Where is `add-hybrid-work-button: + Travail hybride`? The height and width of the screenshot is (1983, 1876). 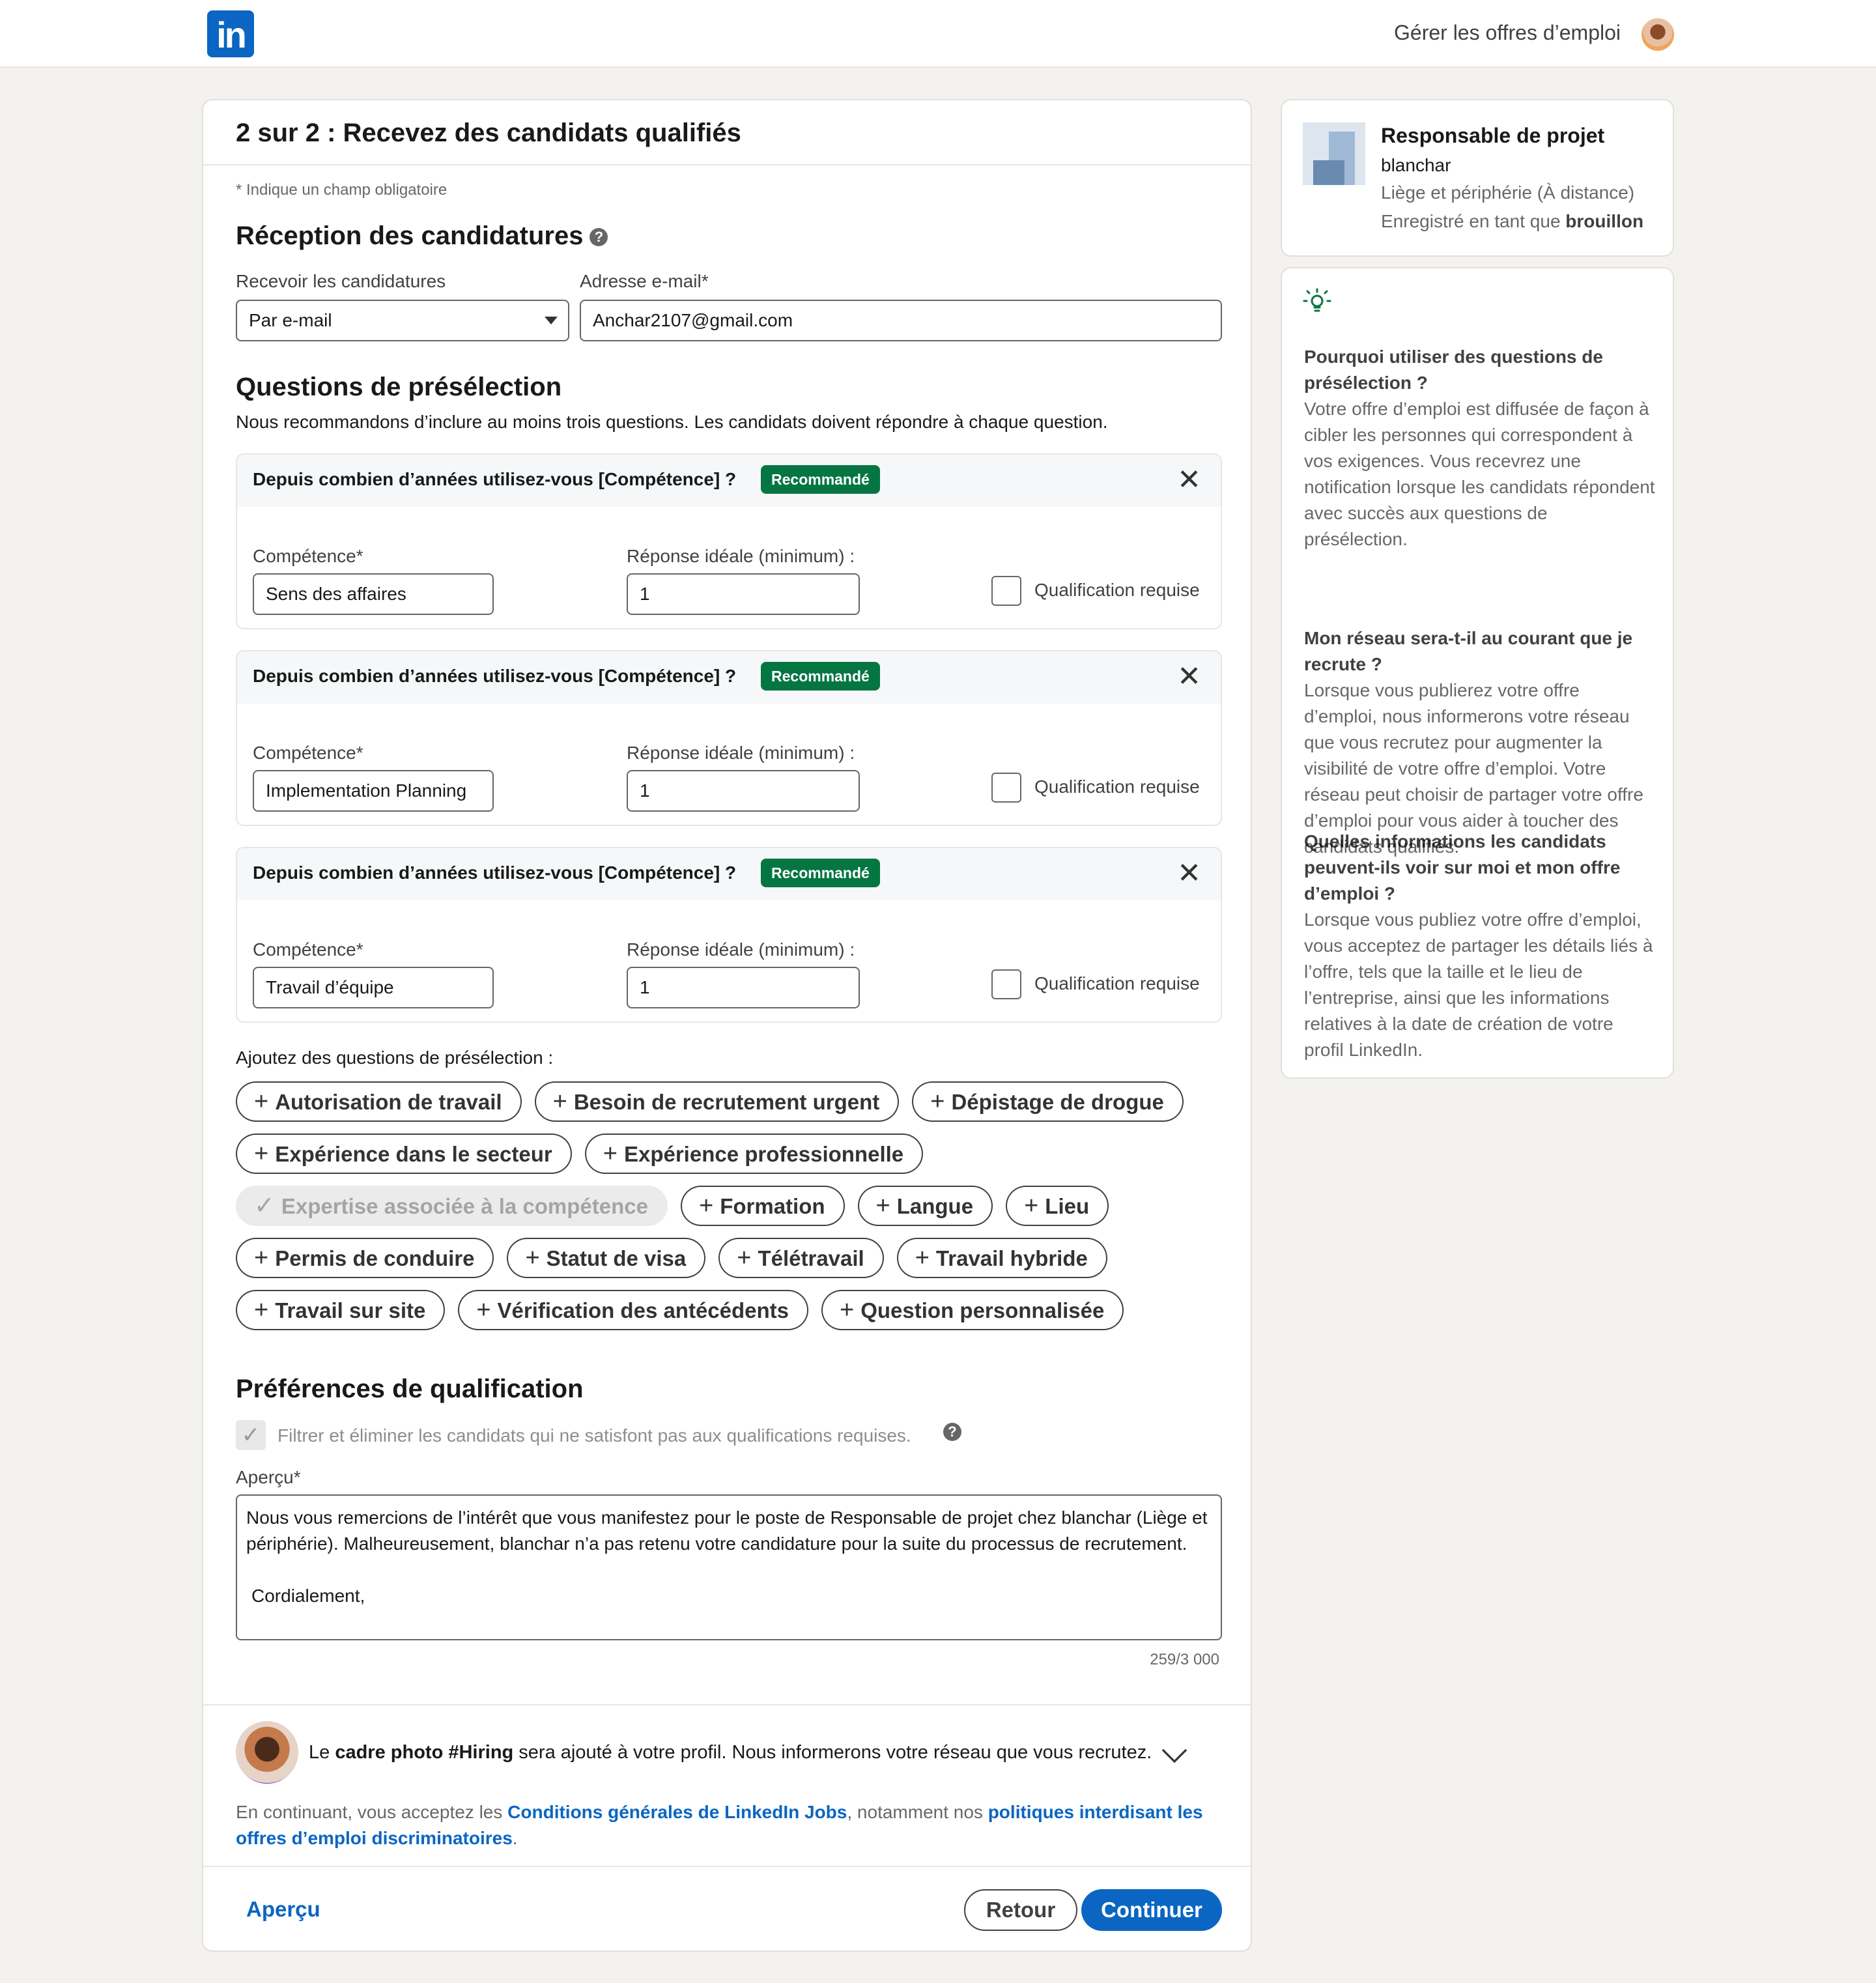 add-hybrid-work-button: + Travail hybride is located at coordinates (1001, 1258).